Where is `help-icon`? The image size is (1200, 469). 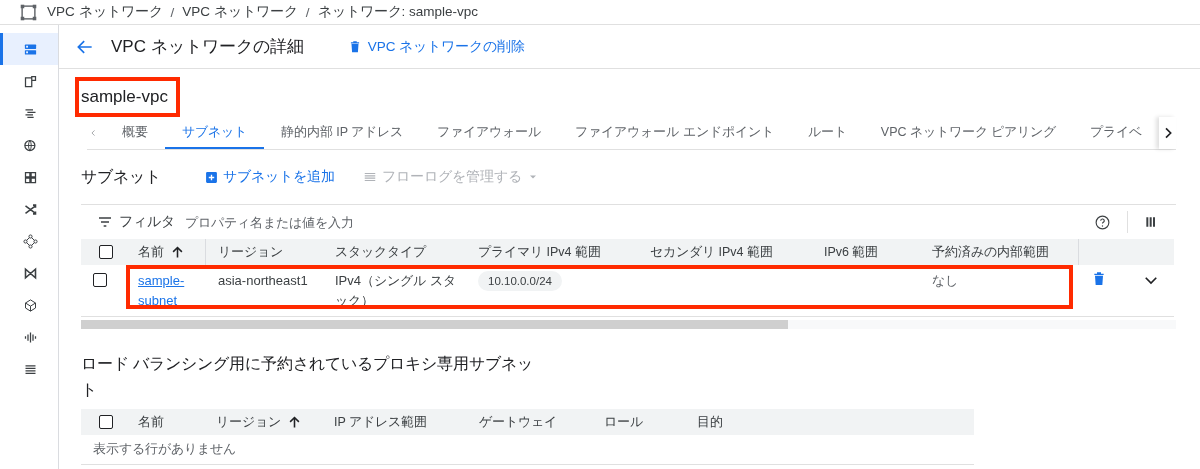 help-icon is located at coordinates (1102, 222).